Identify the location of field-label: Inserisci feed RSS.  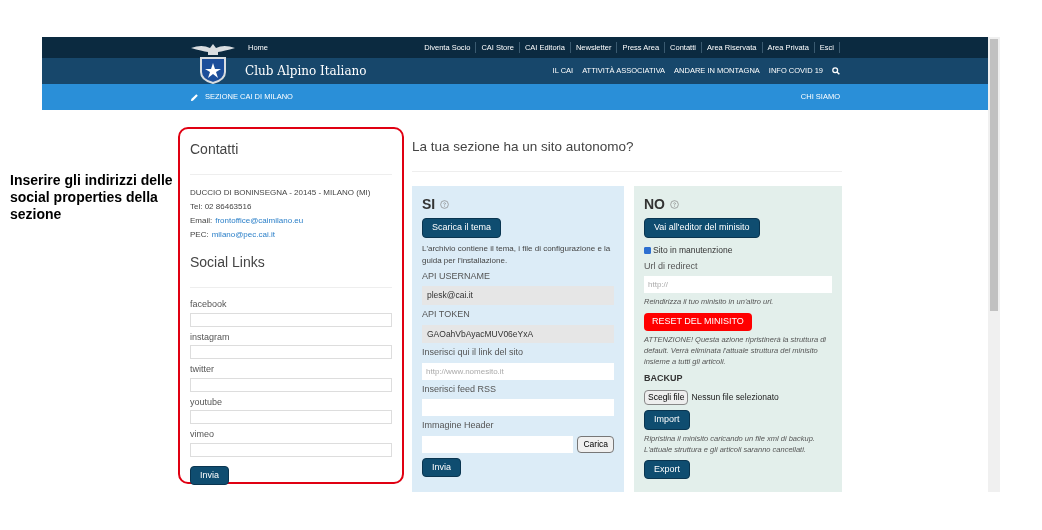
(460, 389).